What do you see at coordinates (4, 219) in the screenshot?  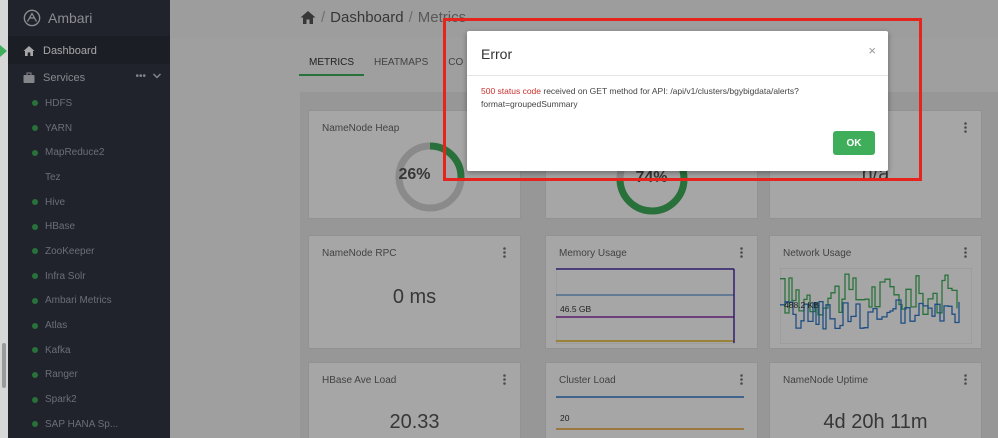 I see `window-edge` at bounding box center [4, 219].